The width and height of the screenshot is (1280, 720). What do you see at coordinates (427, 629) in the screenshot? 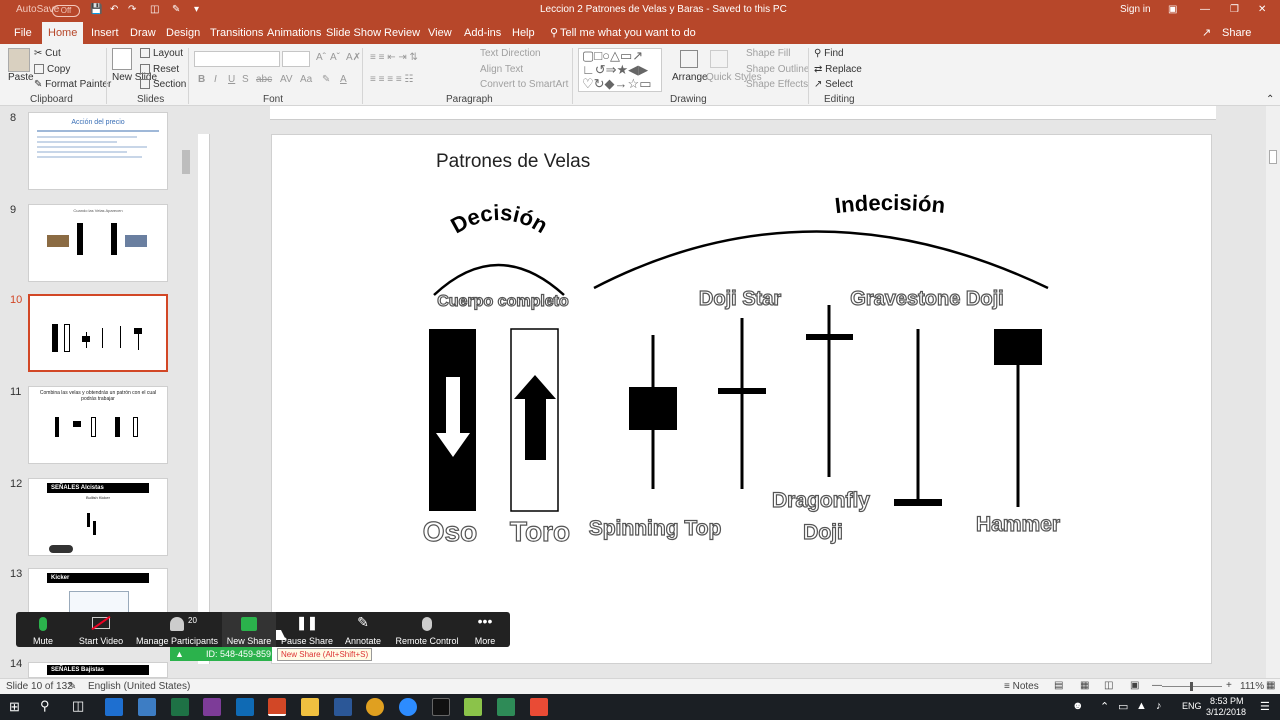
I see `remote-control-button: Remote Control` at bounding box center [427, 629].